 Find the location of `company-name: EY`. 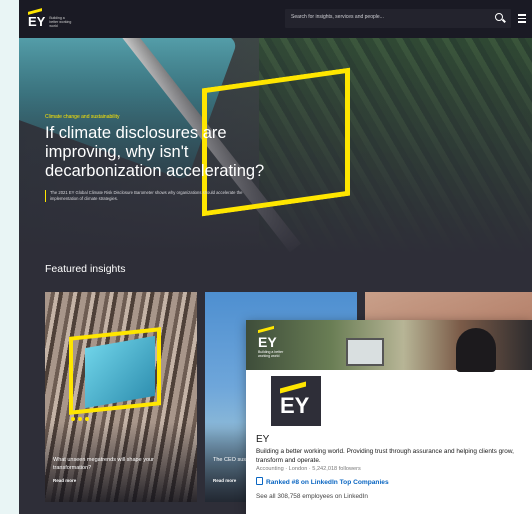

company-name: EY is located at coordinates (262, 439).